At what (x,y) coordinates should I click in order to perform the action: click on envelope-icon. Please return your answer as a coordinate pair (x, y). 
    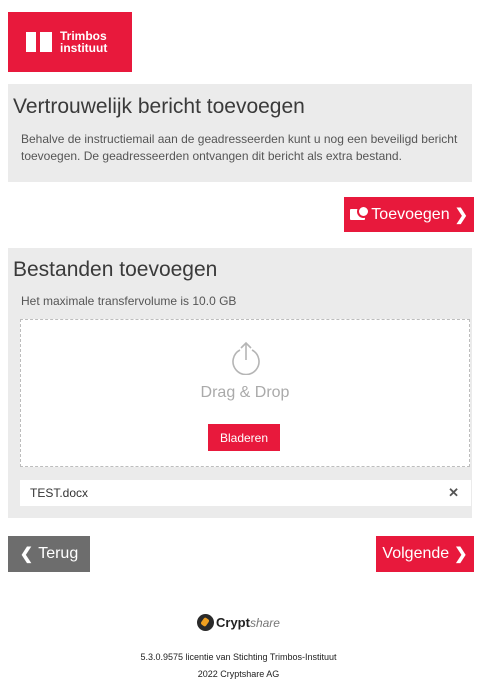
    Looking at the image, I should click on (360, 212).